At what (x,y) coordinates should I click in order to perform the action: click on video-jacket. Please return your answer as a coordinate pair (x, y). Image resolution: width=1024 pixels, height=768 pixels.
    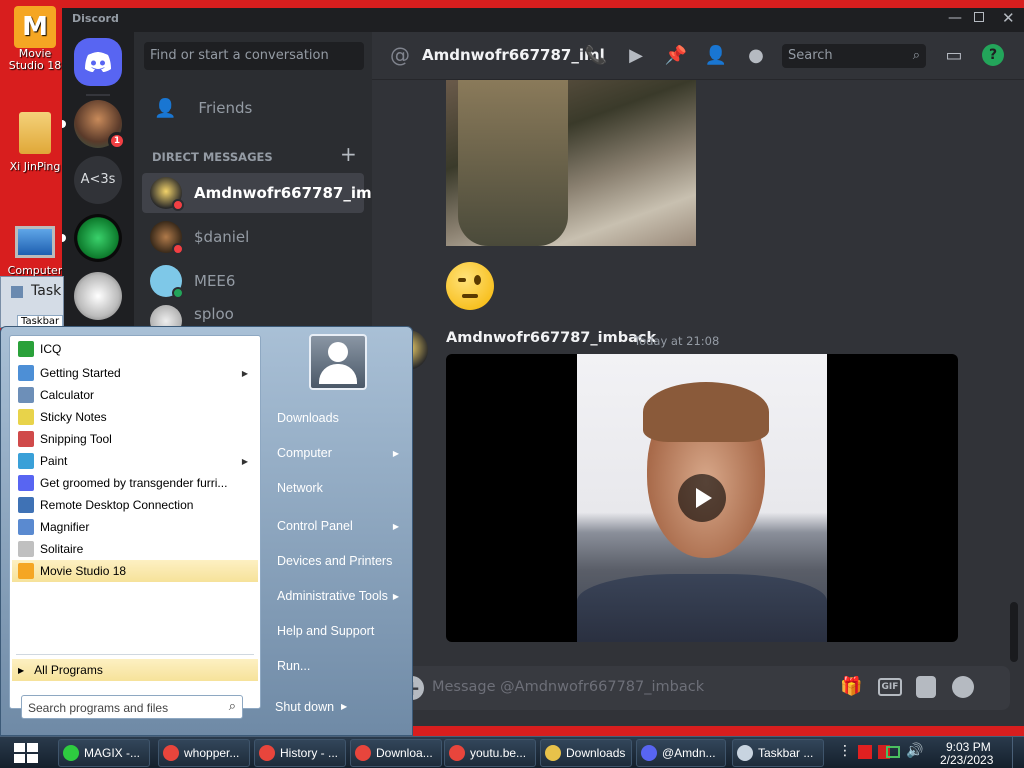
    Looking at the image, I should click on (702, 608).